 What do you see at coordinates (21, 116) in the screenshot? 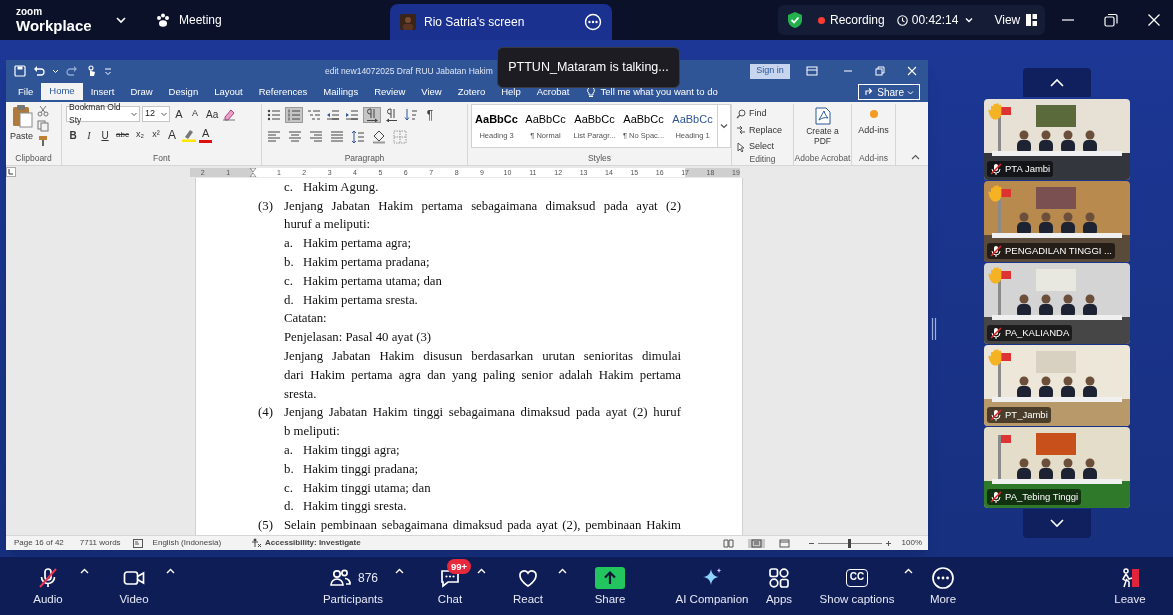
I see `paste-icon` at bounding box center [21, 116].